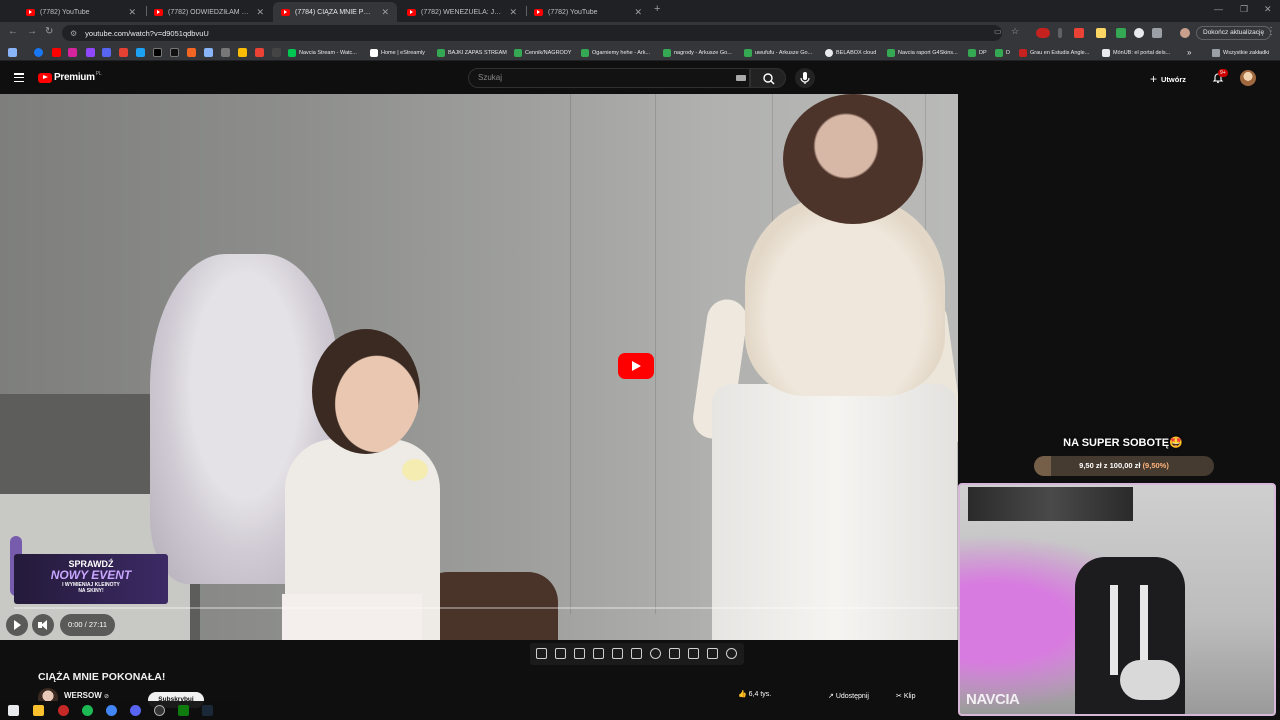 The width and height of the screenshot is (1280, 720). What do you see at coordinates (1168, 79) in the screenshot?
I see `create-button: + Utwórz` at bounding box center [1168, 79].